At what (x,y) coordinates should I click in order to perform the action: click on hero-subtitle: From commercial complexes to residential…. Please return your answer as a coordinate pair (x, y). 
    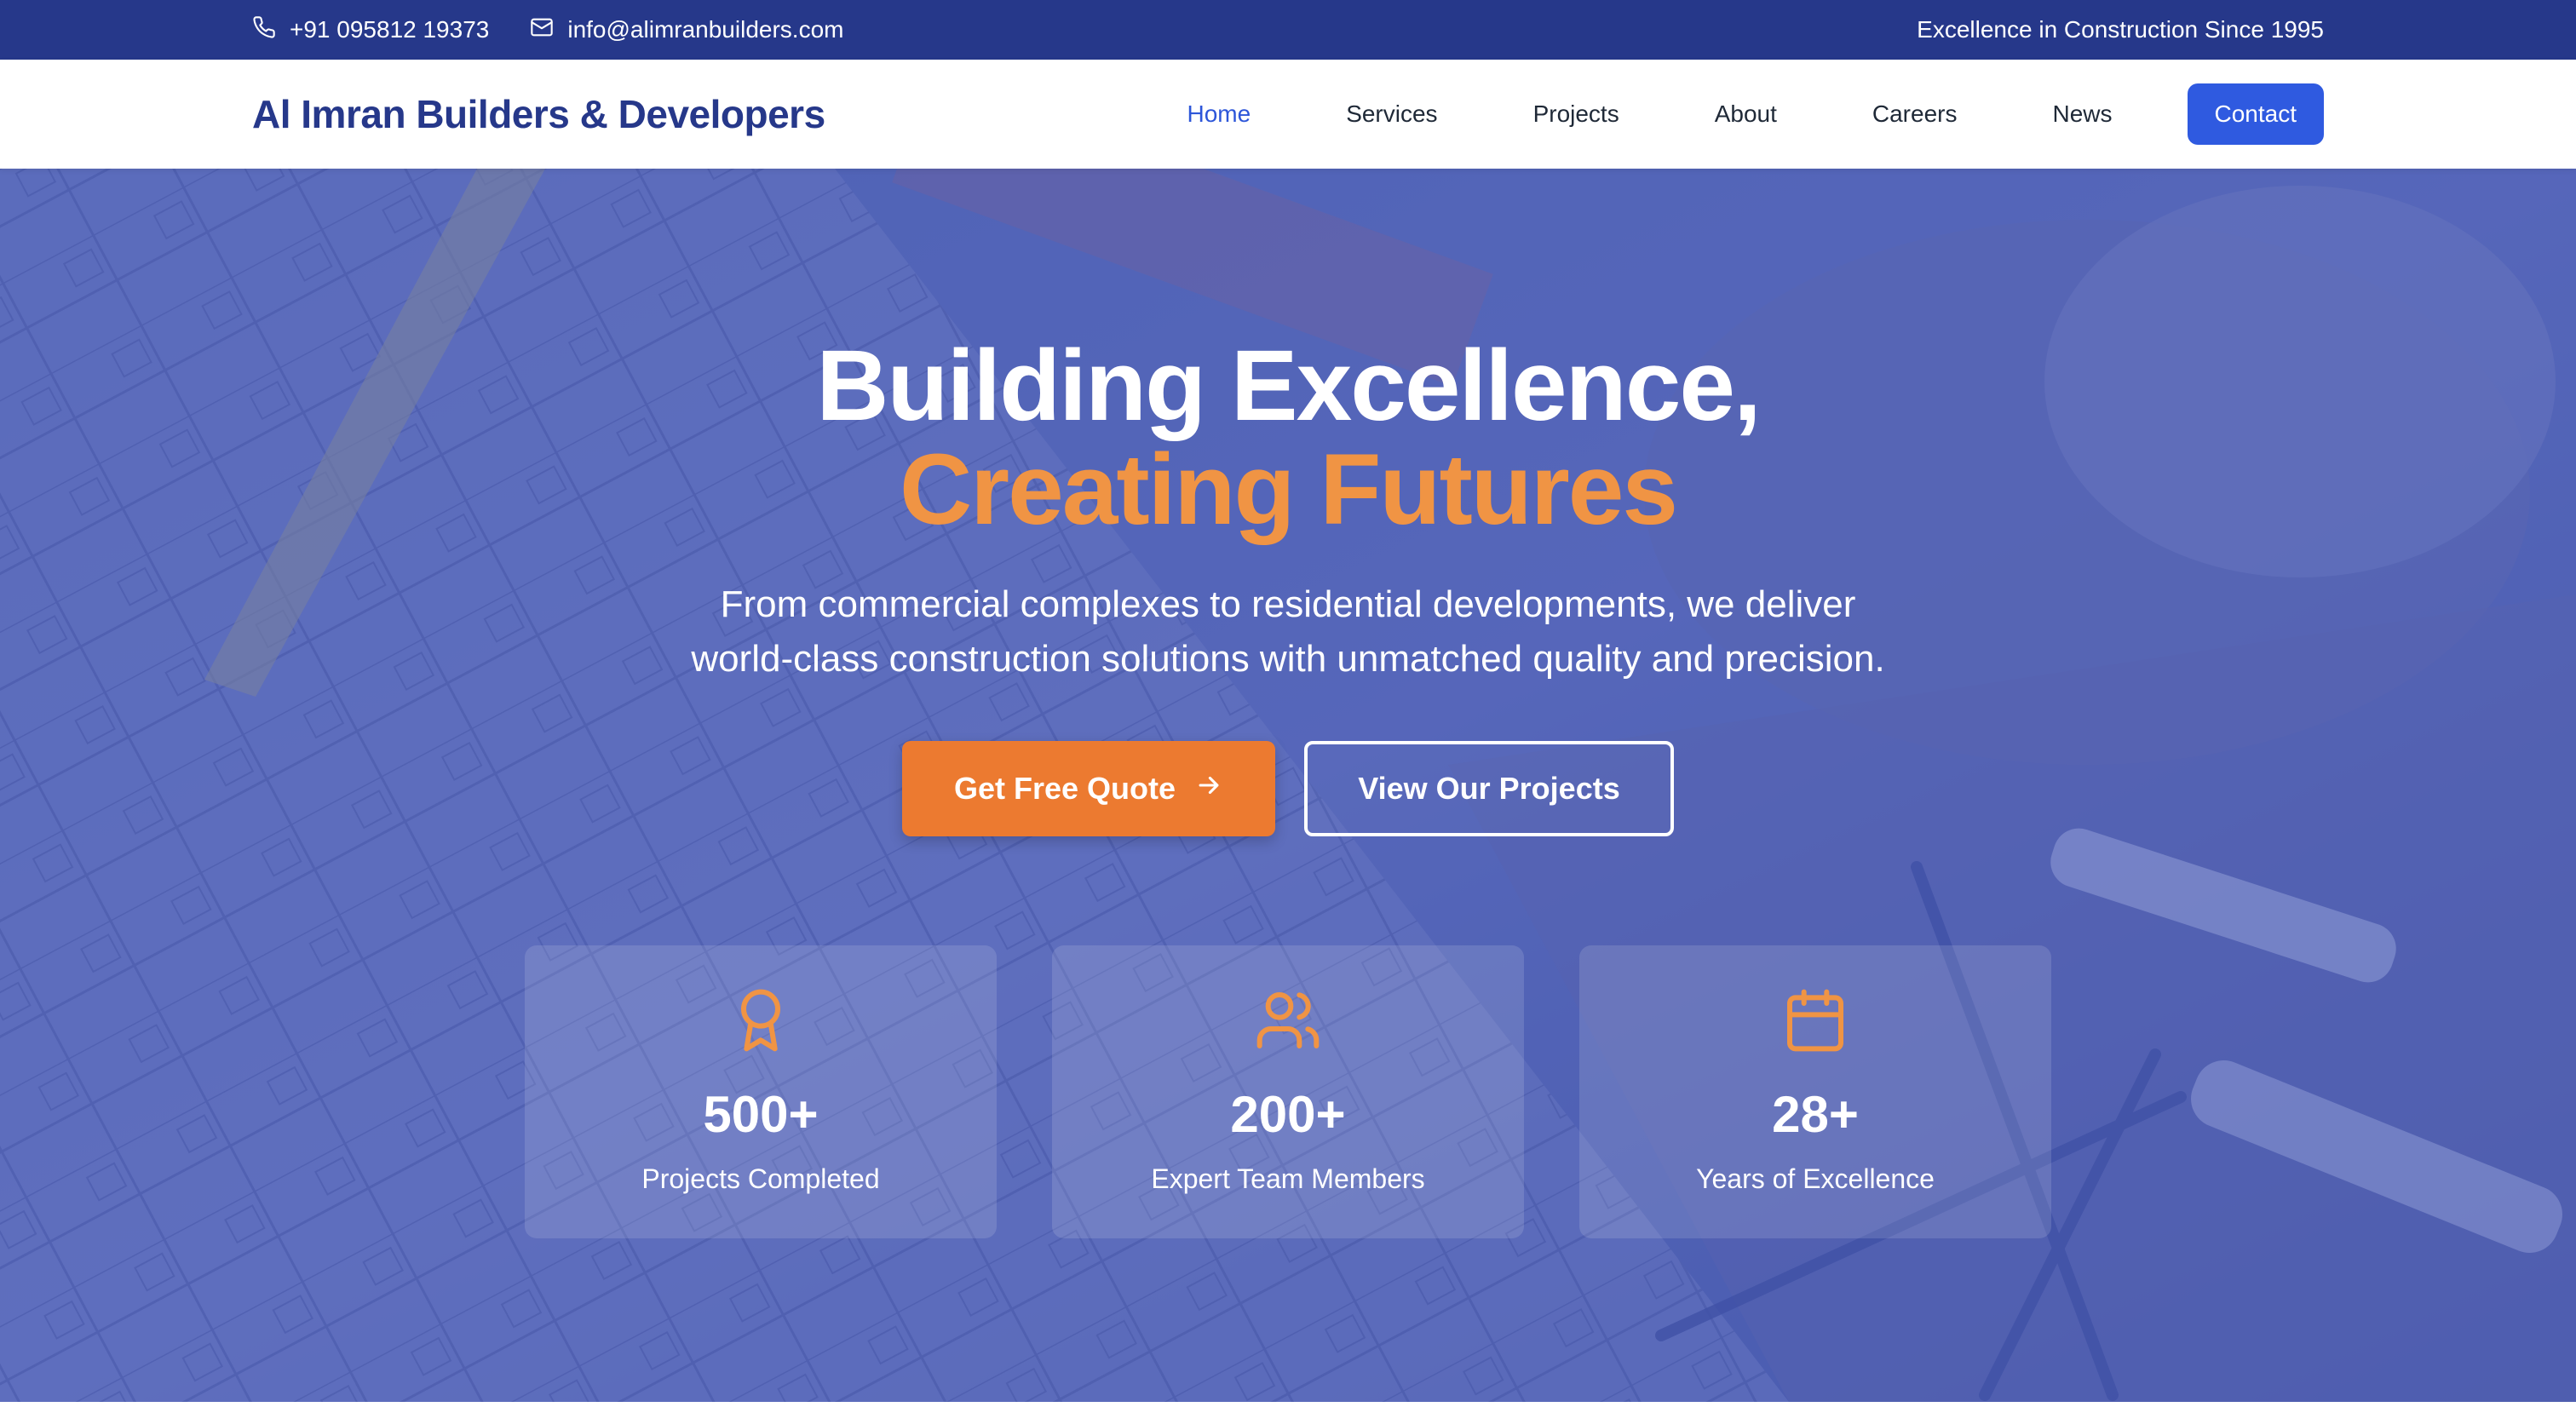
    Looking at the image, I should click on (1288, 631).